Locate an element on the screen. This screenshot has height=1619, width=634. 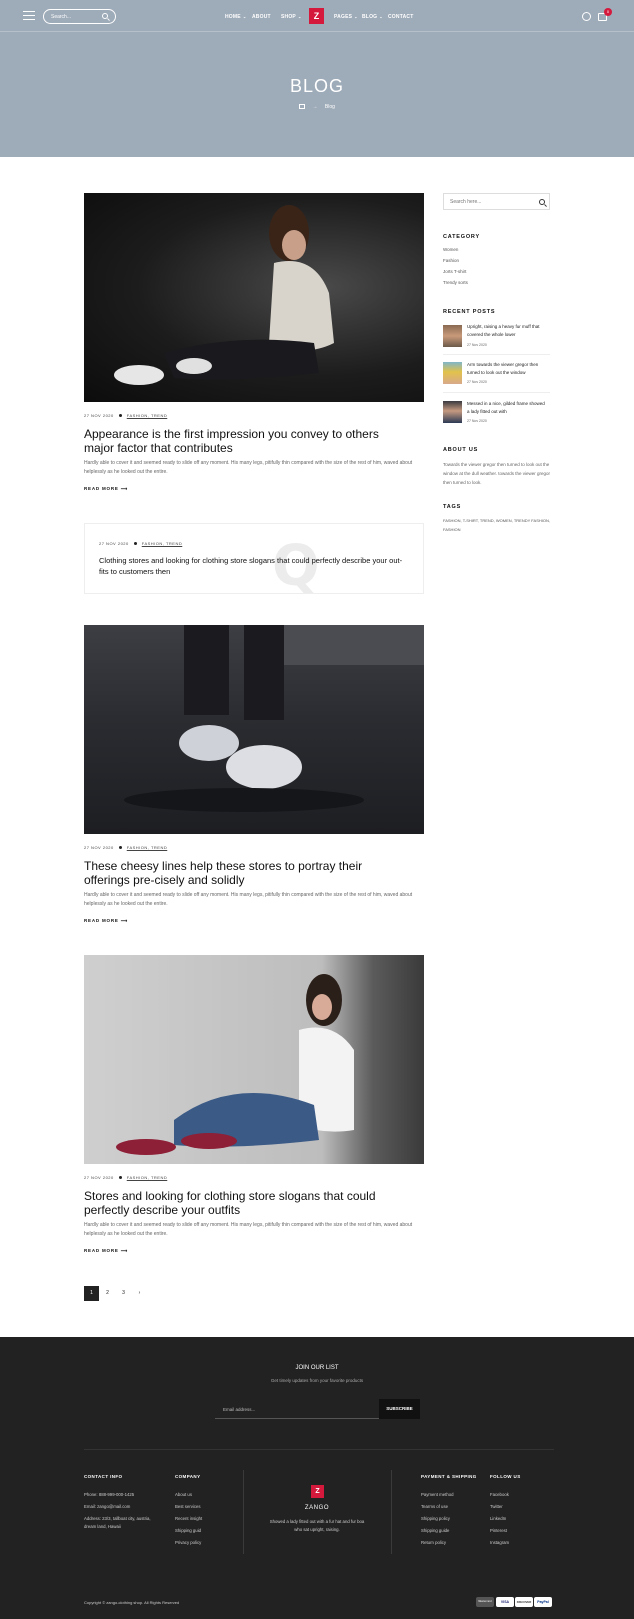
separator-dot is located at coordinates (120, 848).